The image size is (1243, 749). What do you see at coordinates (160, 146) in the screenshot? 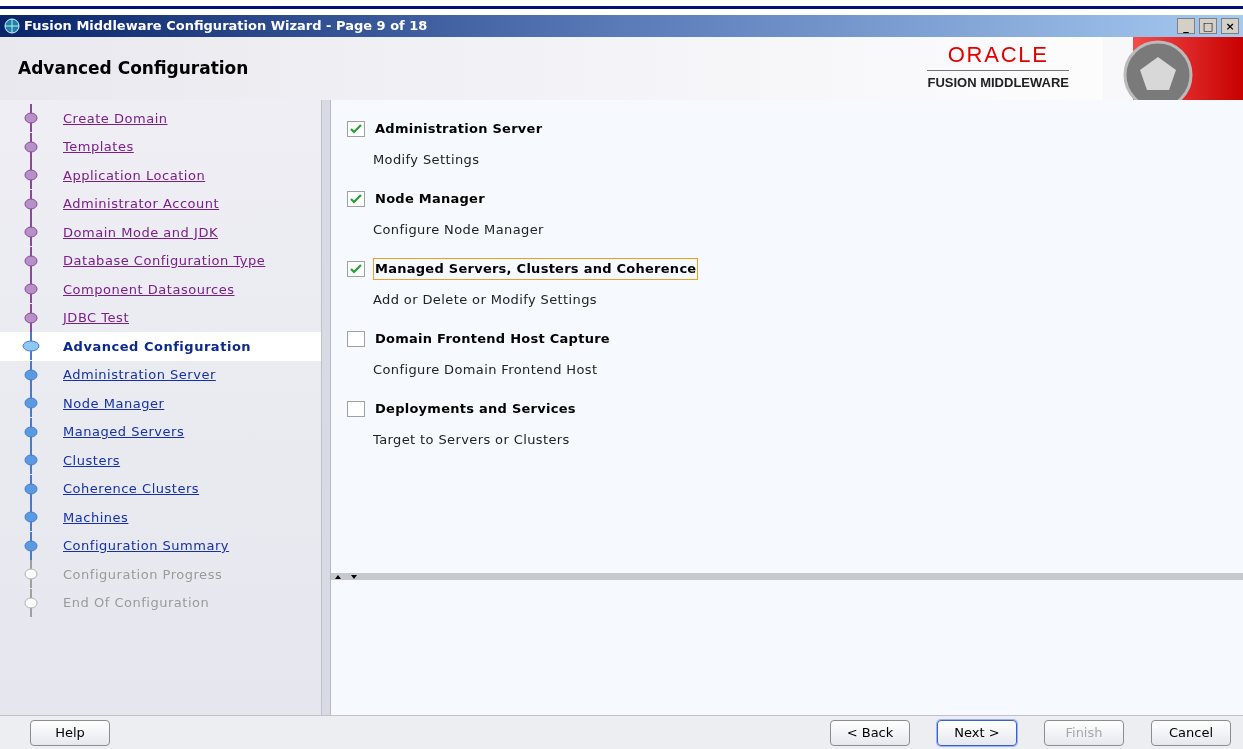
I see `step-item: Templates` at bounding box center [160, 146].